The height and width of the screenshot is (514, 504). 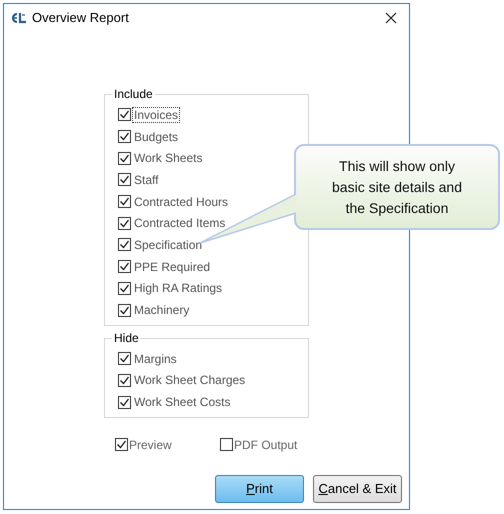 What do you see at coordinates (190, 380) in the screenshot?
I see `checkbox-label: Work Sheet Charges` at bounding box center [190, 380].